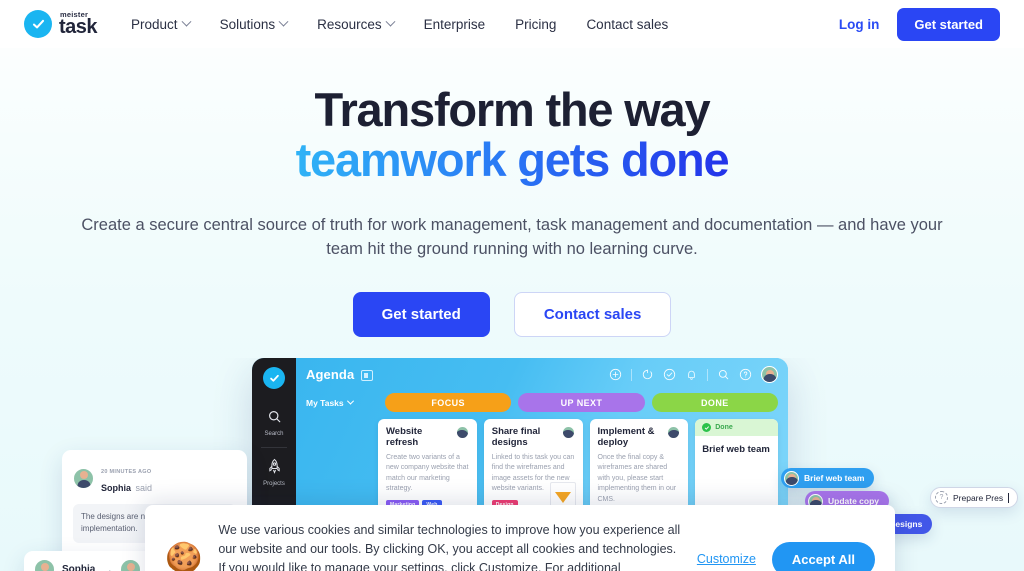 This screenshot has width=1024, height=571. I want to click on rocket-icon, so click(274, 466).